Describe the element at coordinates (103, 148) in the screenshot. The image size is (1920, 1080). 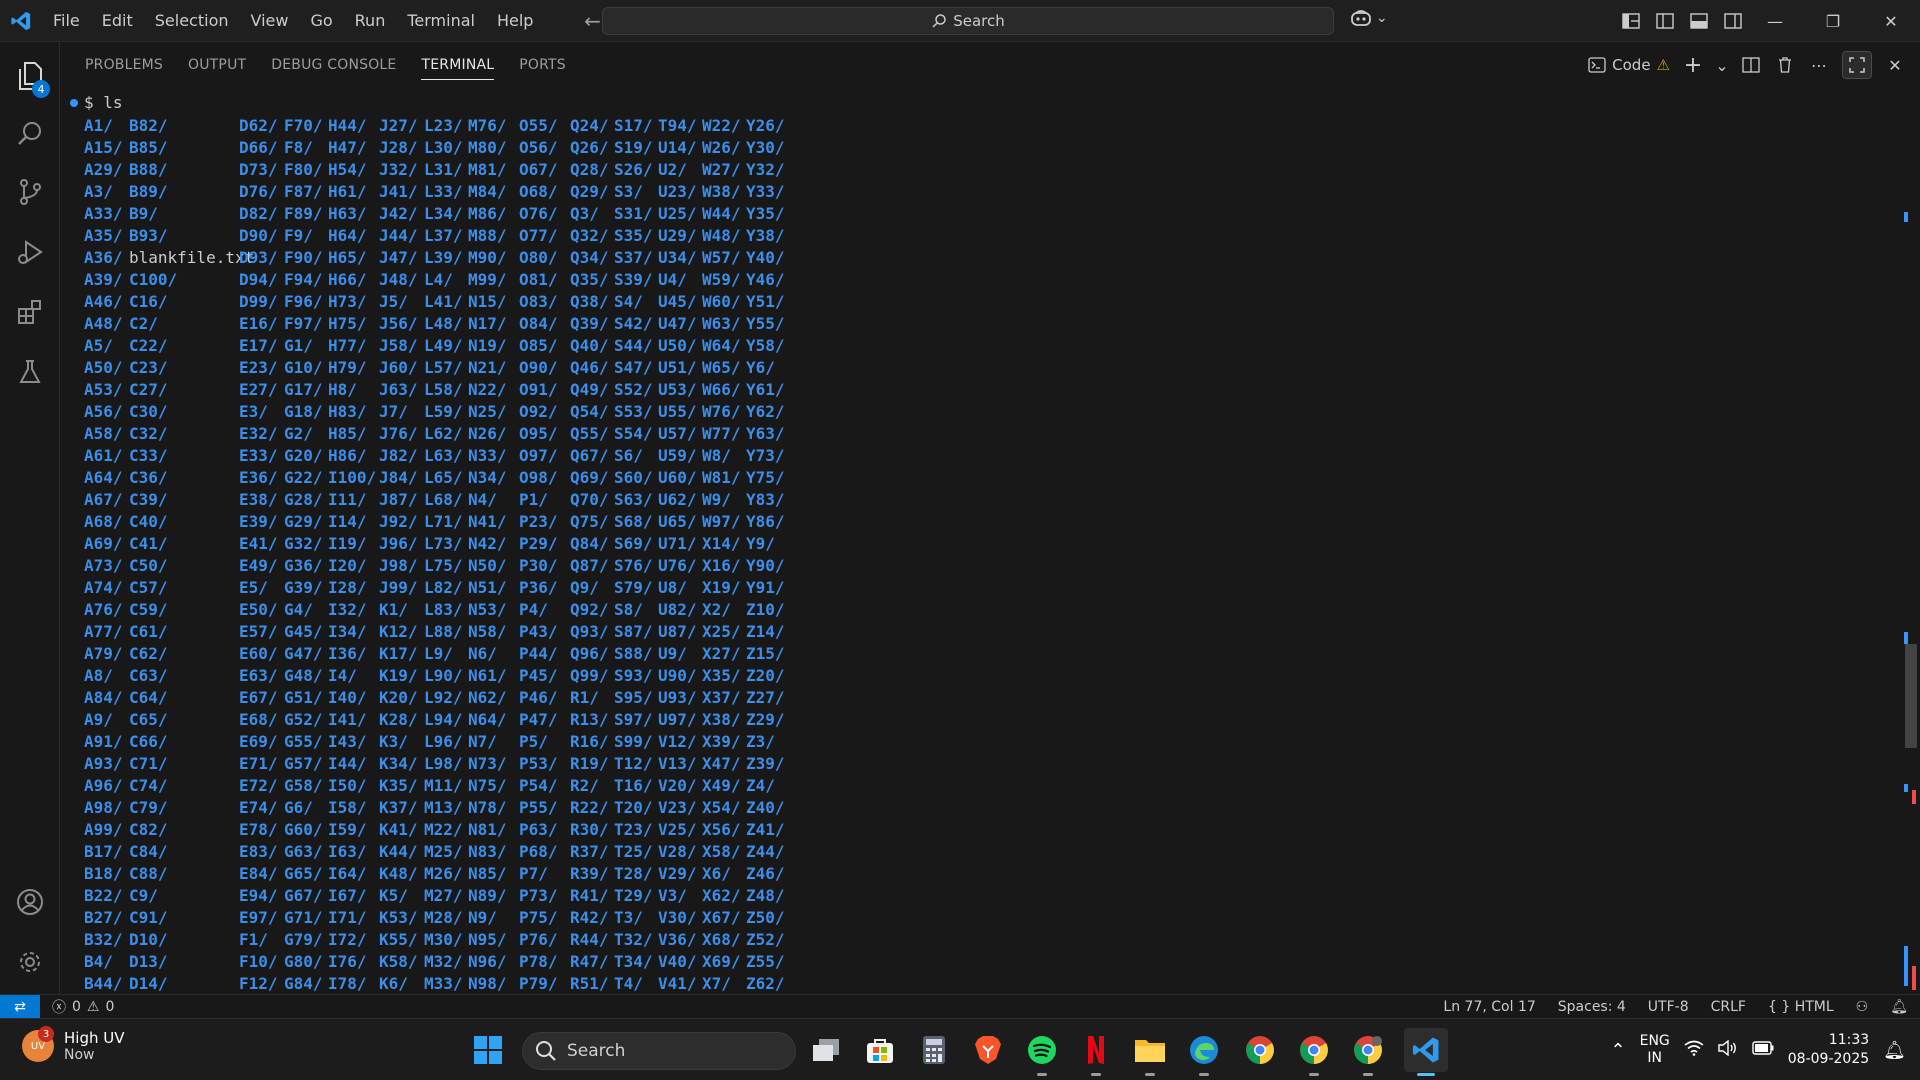
I see `directory-entry: A15/` at that location.